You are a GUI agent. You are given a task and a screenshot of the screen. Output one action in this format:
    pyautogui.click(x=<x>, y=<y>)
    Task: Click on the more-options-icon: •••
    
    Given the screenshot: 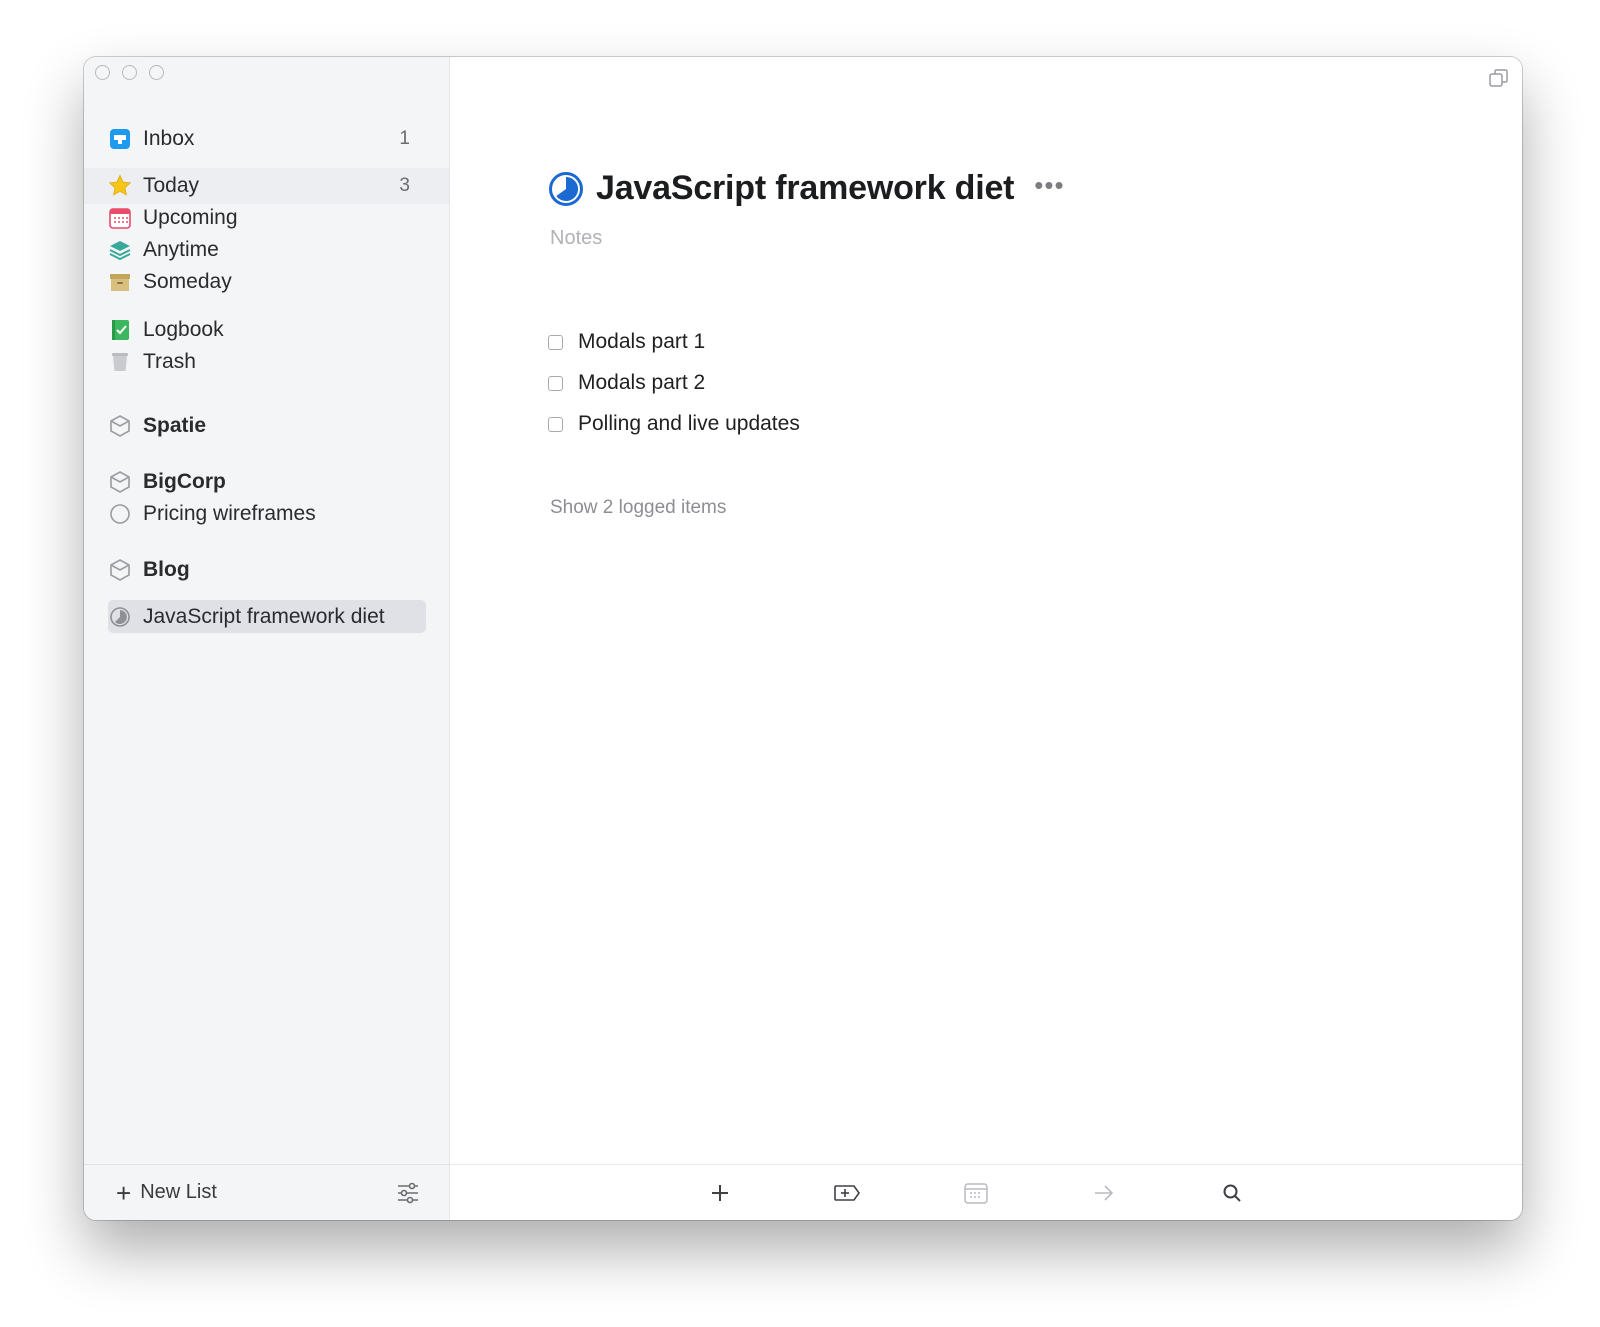 What is the action you would take?
    pyautogui.click(x=1049, y=185)
    